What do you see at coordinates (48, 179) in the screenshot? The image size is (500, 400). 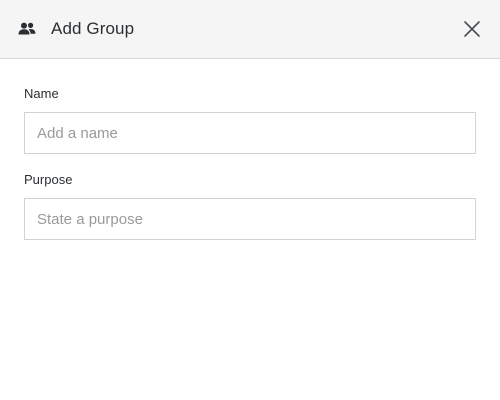 I see `purpose-label: Purpose` at bounding box center [48, 179].